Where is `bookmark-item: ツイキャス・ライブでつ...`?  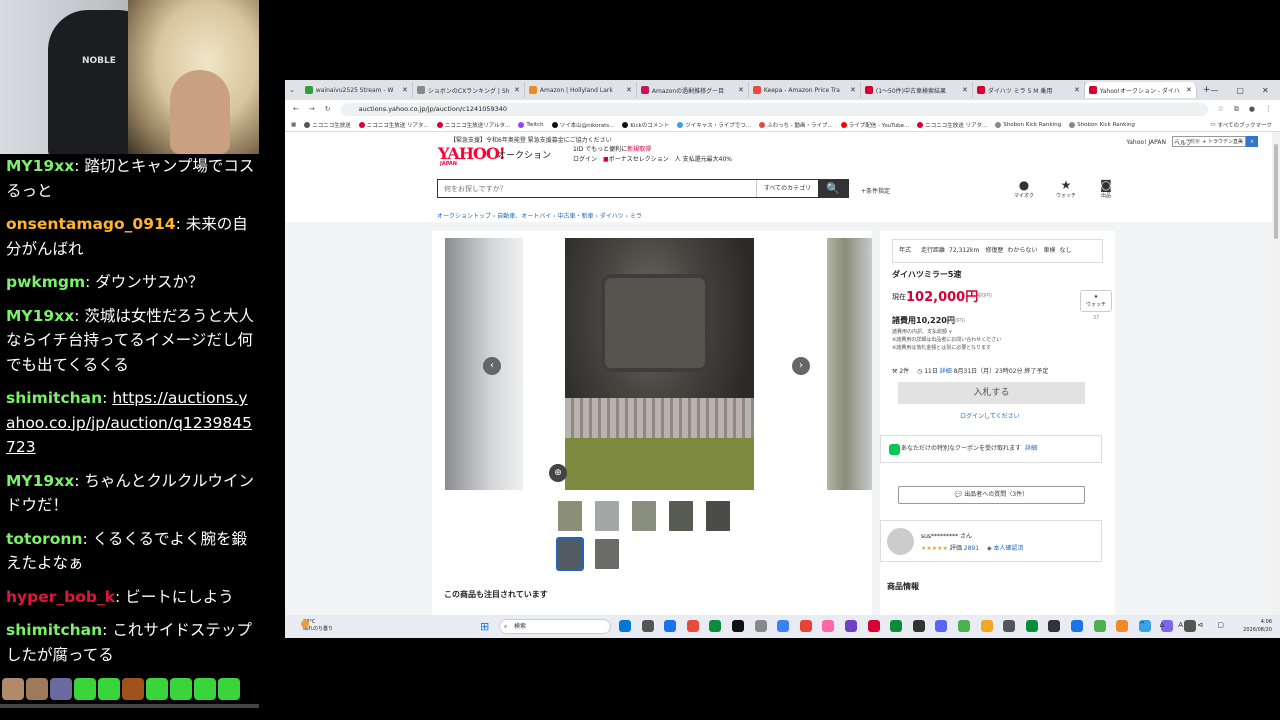 bookmark-item: ツイキャス・ライブでつ... is located at coordinates (714, 125).